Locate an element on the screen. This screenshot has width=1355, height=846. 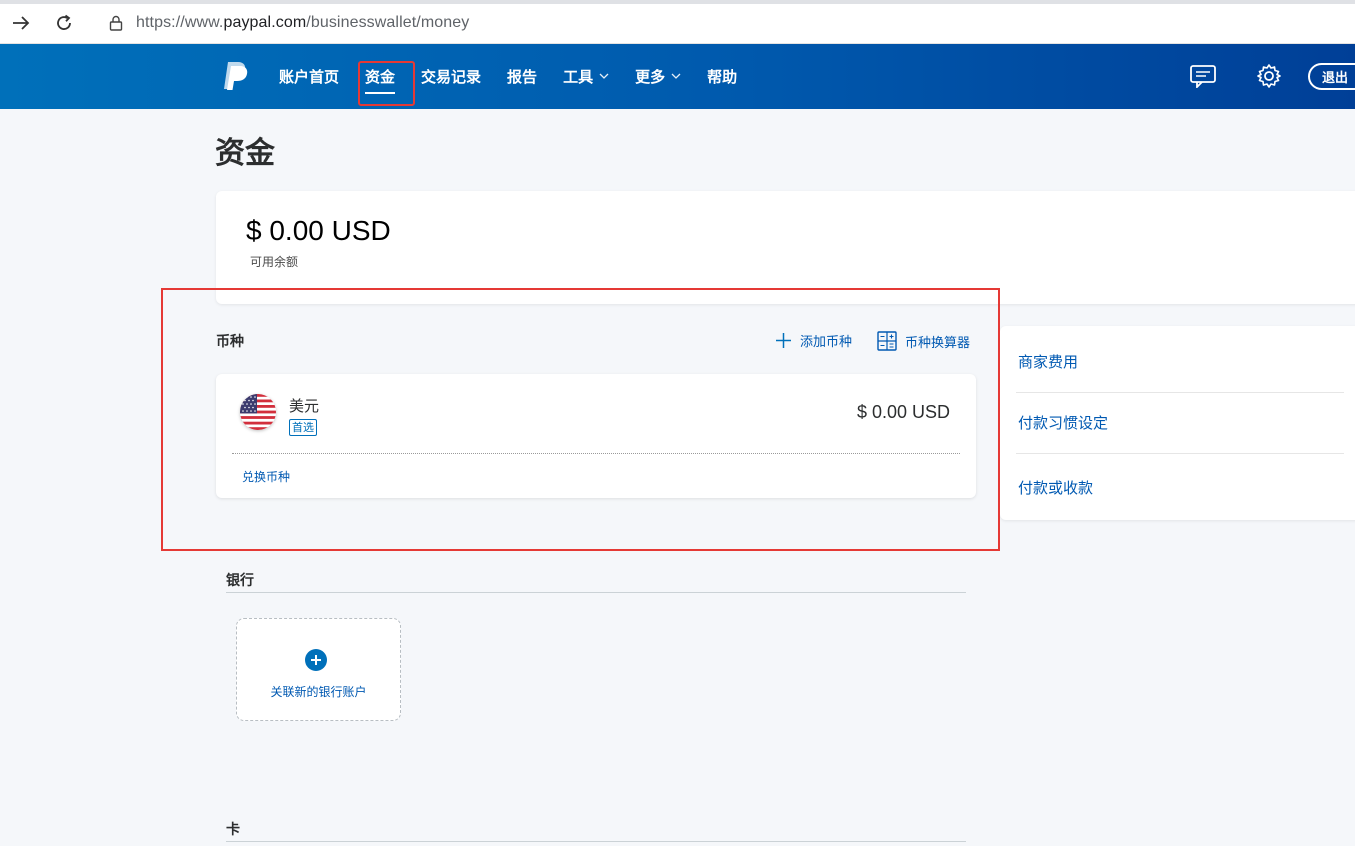
bank-section-title: 银行 is located at coordinates (240, 581).